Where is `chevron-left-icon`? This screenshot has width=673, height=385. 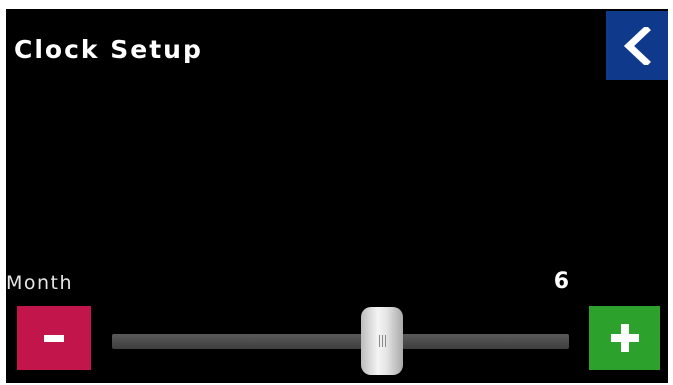 chevron-left-icon is located at coordinates (637, 45).